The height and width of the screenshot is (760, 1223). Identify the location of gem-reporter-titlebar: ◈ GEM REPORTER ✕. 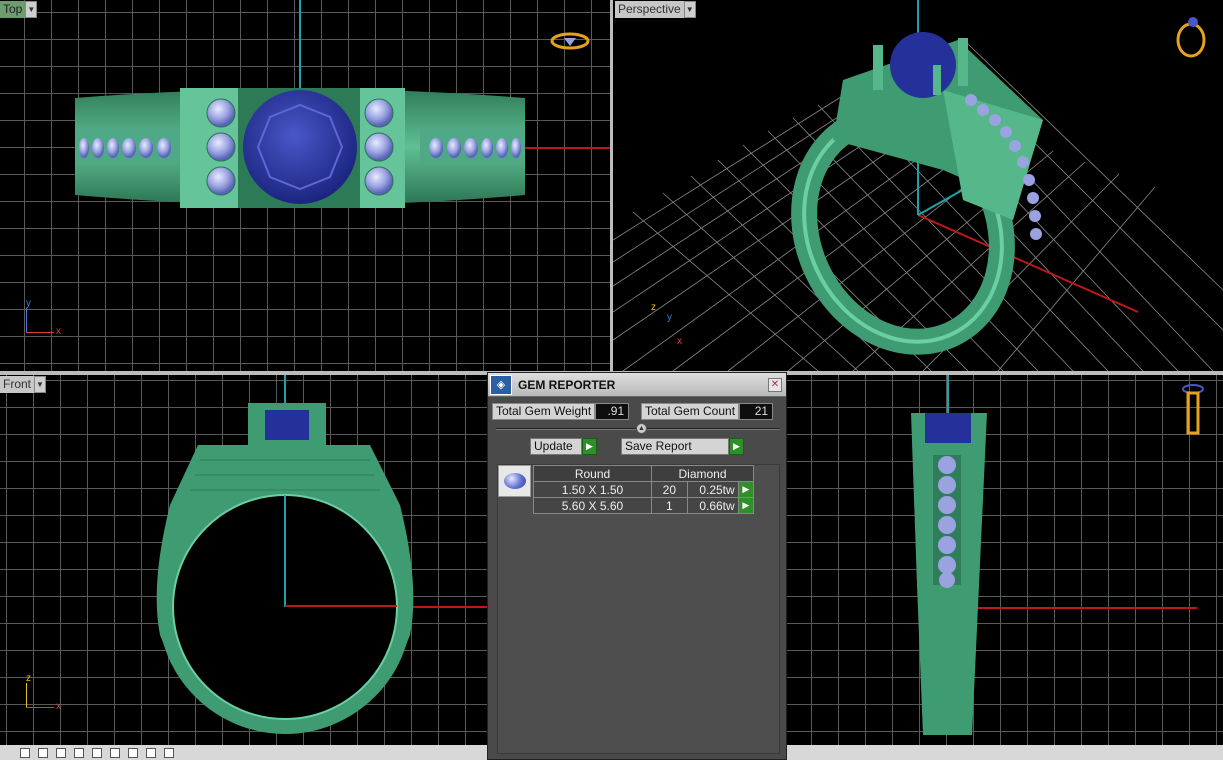
(637, 385).